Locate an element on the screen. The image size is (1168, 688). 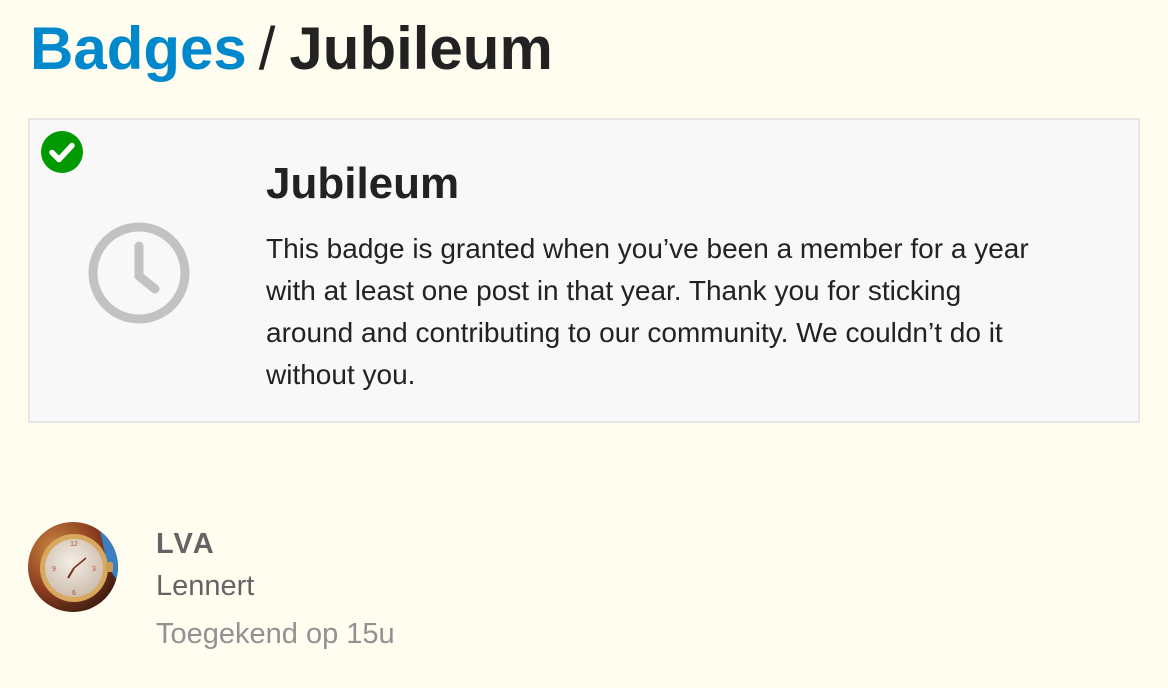
svg-text: 9 is located at coordinates (54, 569).